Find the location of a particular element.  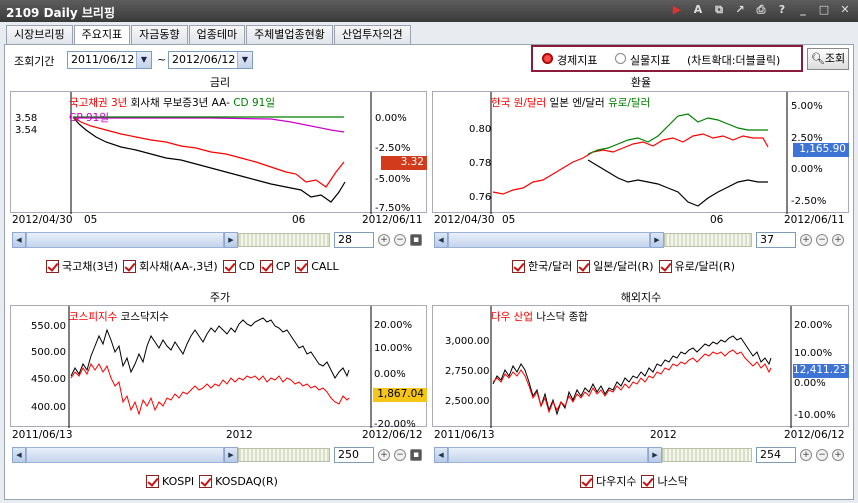

check-item: CALL is located at coordinates (317, 266).